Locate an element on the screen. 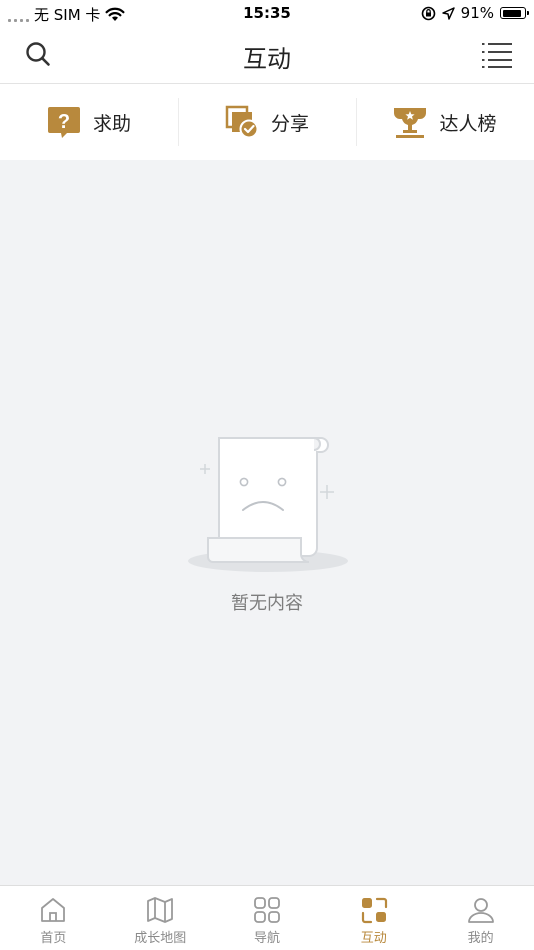 This screenshot has width=534, height=950. tab-interact: 互动 is located at coordinates (373, 918).